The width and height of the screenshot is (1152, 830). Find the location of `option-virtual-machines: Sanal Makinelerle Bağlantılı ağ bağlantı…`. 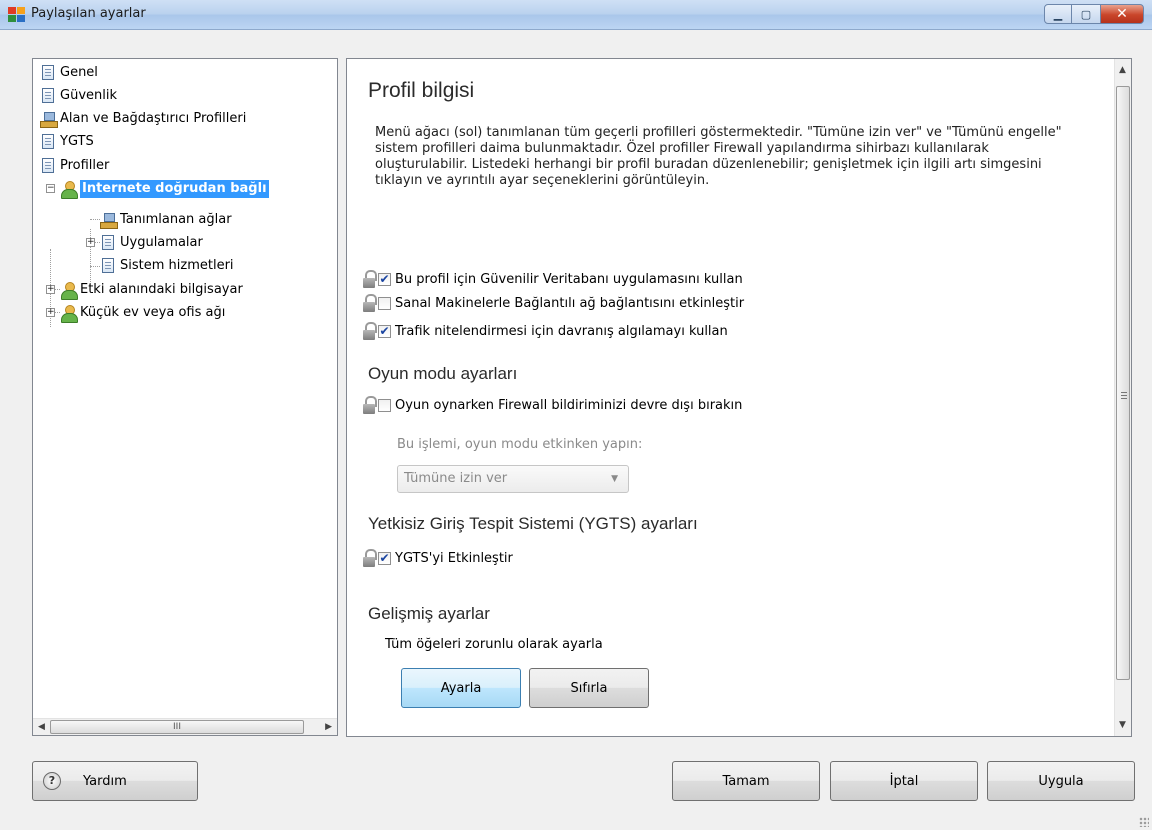

option-virtual-machines: Sanal Makinelerle Bağlantılı ağ bağlantı… is located at coordinates (553, 303).